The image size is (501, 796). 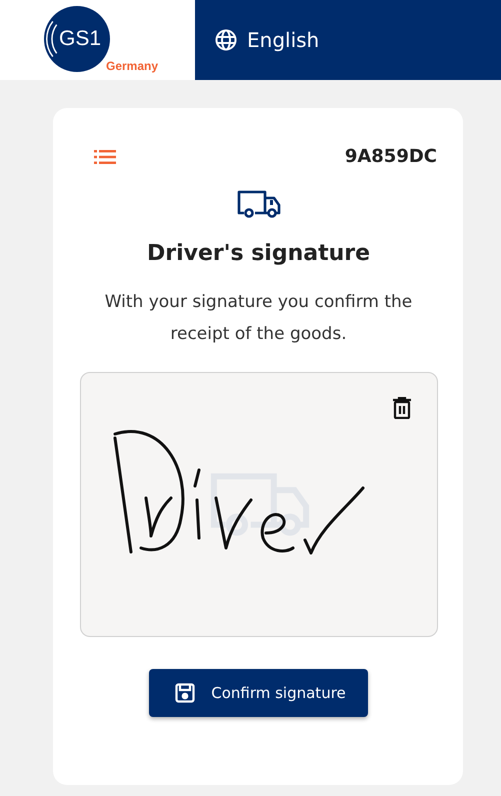 I want to click on confirm-signature-button: Confirm signature, so click(x=258, y=693).